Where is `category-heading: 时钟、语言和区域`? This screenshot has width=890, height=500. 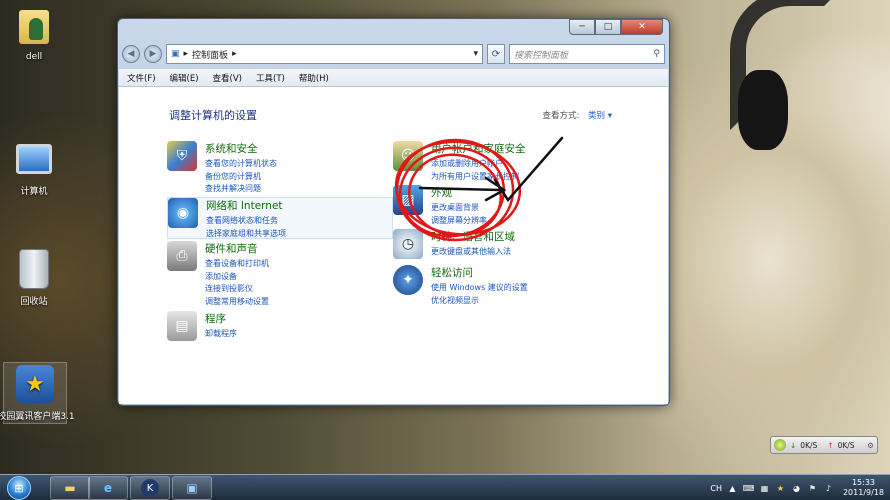 category-heading: 时钟、语言和区域 is located at coordinates (473, 236).